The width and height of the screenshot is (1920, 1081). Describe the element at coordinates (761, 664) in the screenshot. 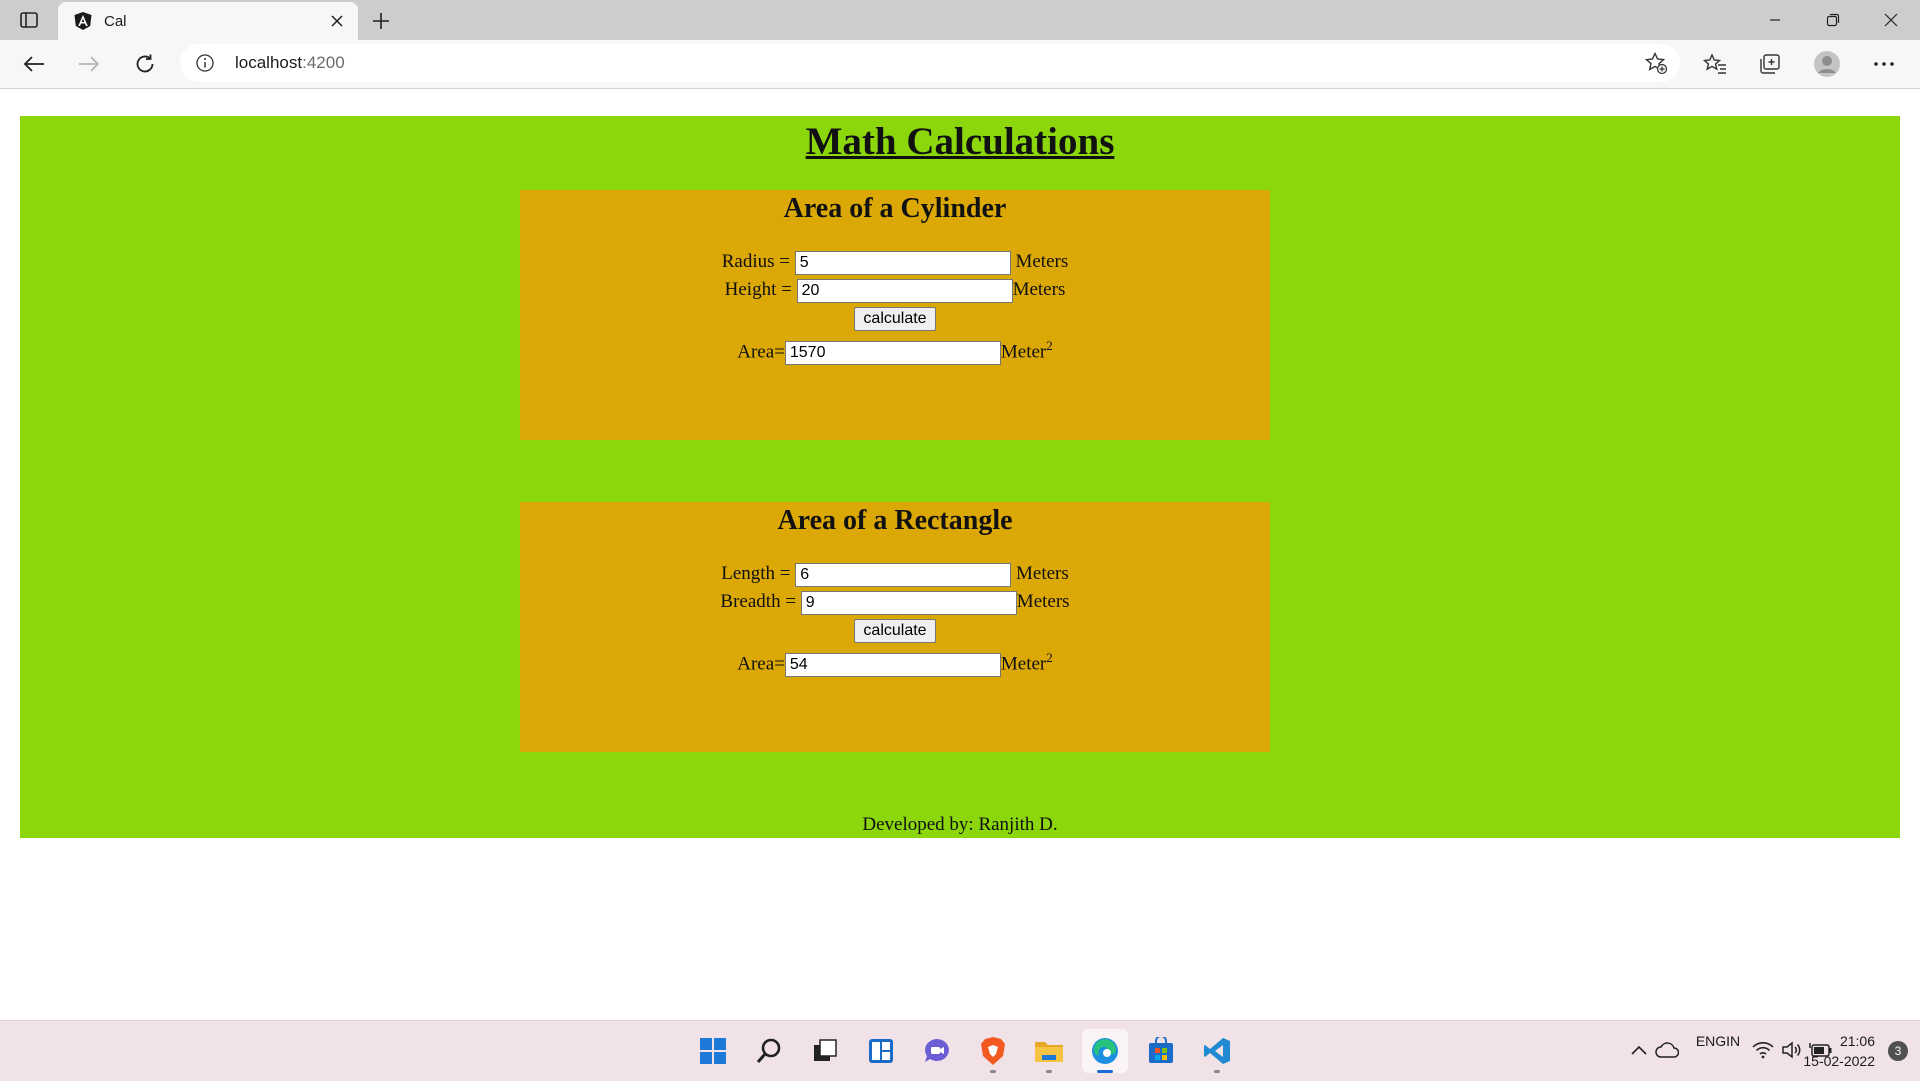

I see `rectangle-area-label: Area=` at that location.